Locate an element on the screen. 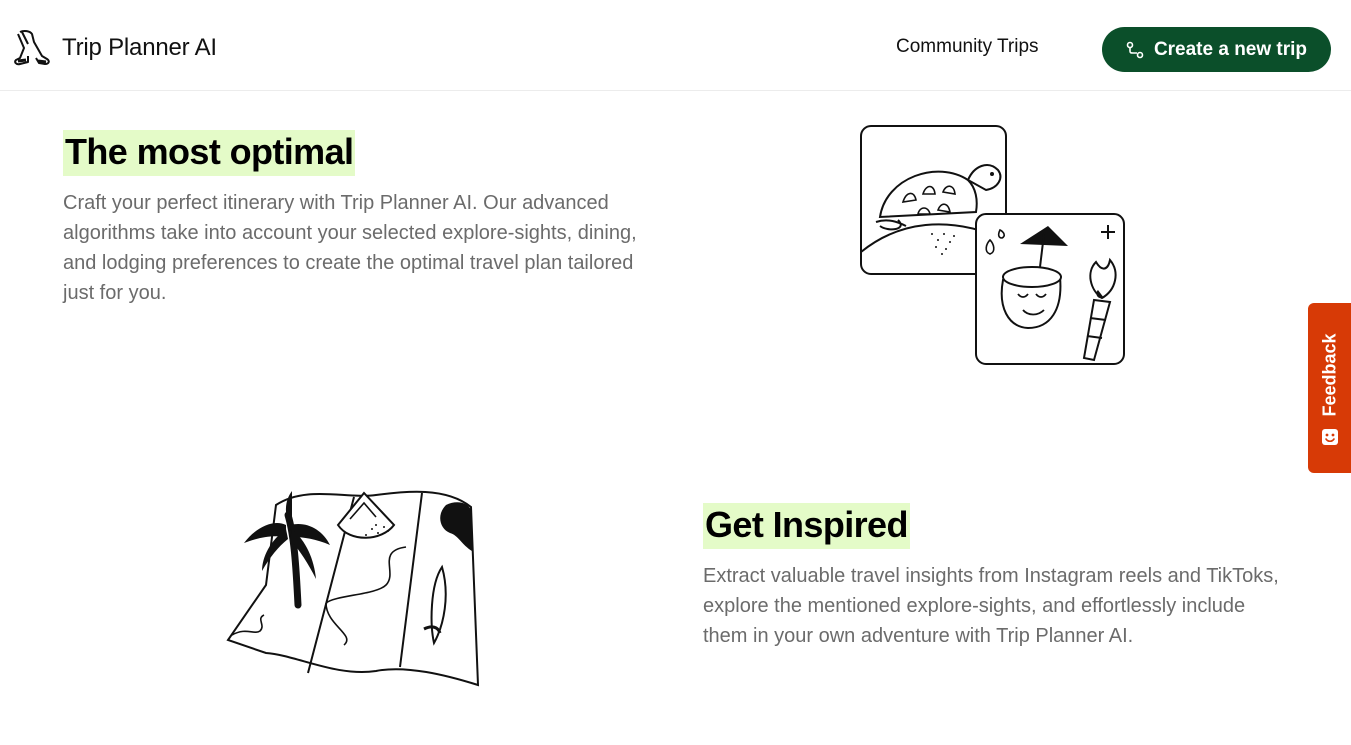  feature-title-get-inspired: Get Inspired is located at coordinates (806, 526).